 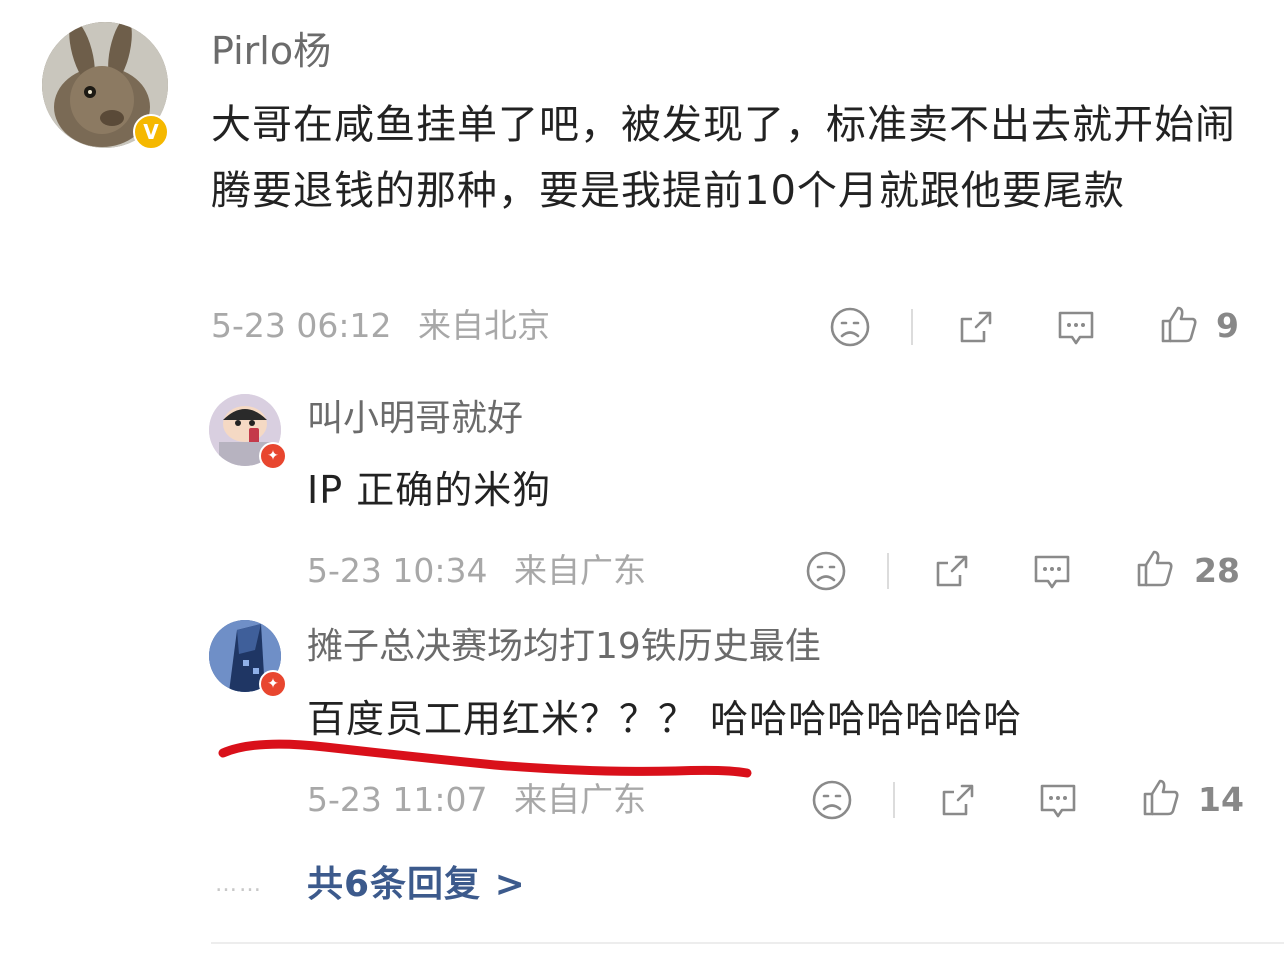 I want to click on reply-date: 5-23 11:07, so click(x=397, y=799).